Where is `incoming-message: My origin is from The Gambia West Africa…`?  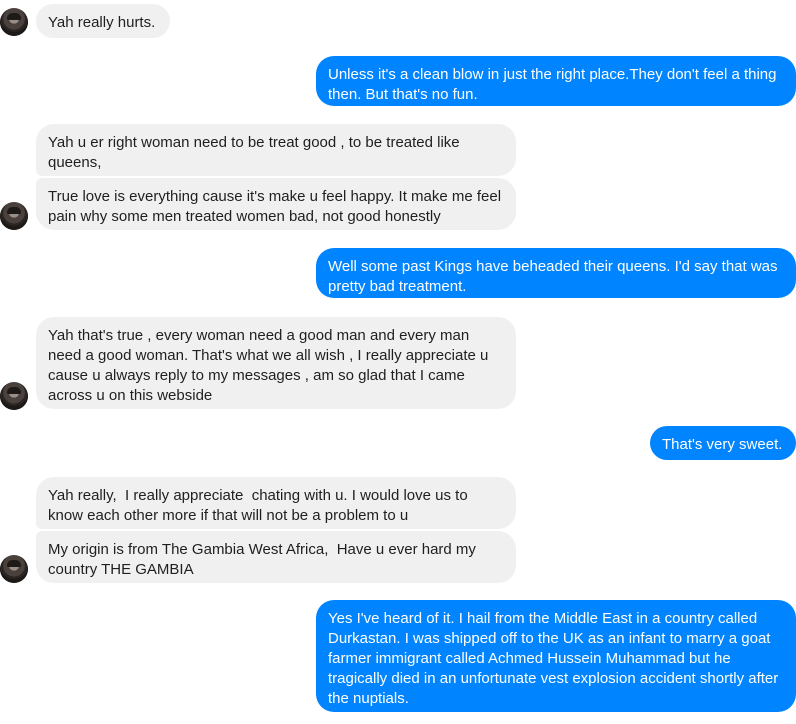 incoming-message: My origin is from The Gambia West Africa… is located at coordinates (276, 557).